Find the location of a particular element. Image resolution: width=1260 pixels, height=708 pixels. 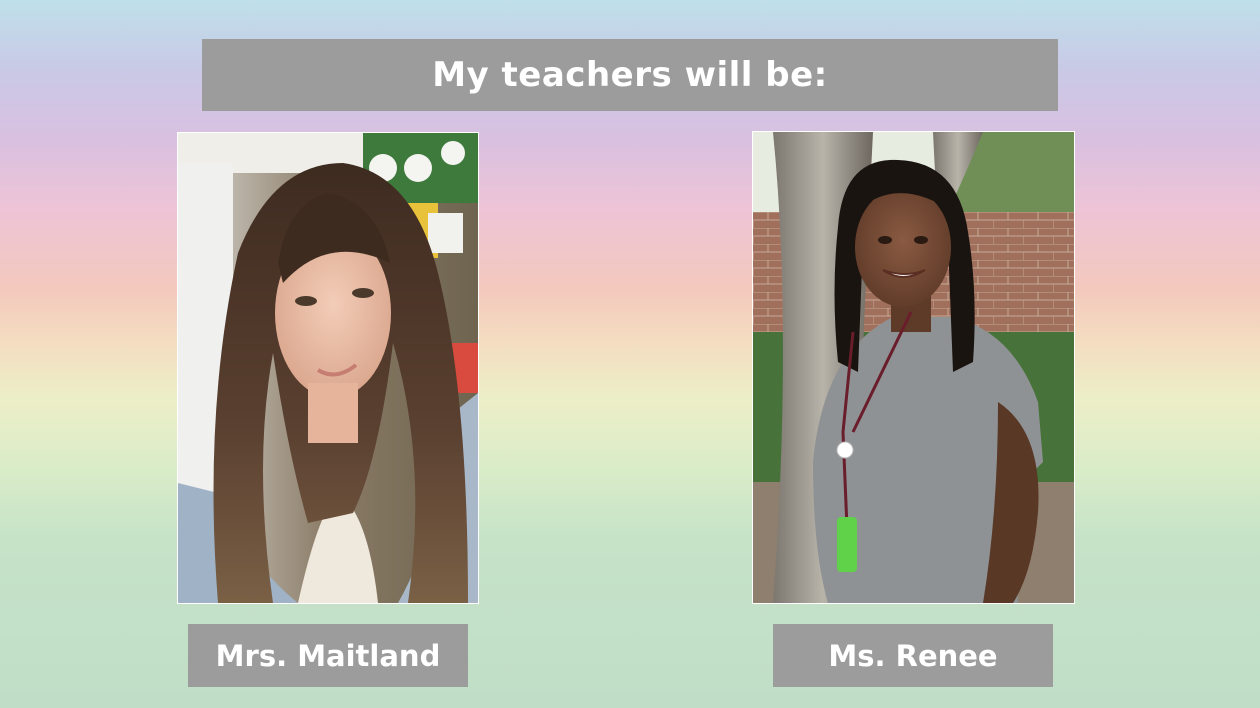

teacher-name-maitland: Mrs. Maitland is located at coordinates (328, 655).